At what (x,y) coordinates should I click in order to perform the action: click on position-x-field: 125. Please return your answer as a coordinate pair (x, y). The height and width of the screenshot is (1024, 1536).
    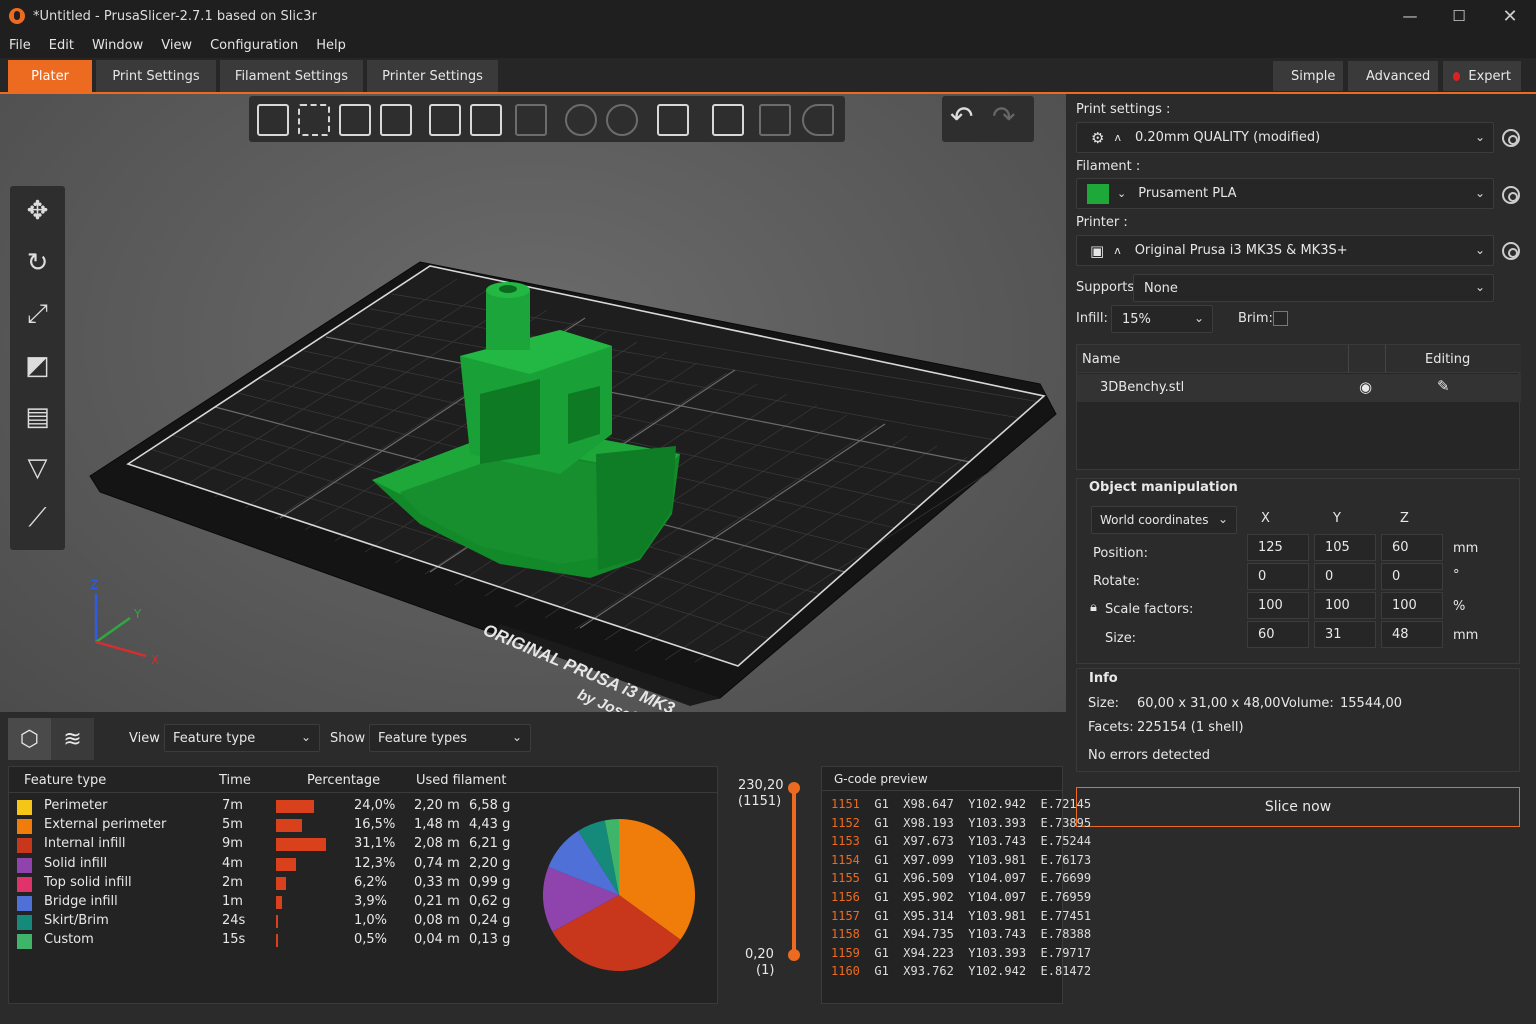
    Looking at the image, I should click on (1278, 547).